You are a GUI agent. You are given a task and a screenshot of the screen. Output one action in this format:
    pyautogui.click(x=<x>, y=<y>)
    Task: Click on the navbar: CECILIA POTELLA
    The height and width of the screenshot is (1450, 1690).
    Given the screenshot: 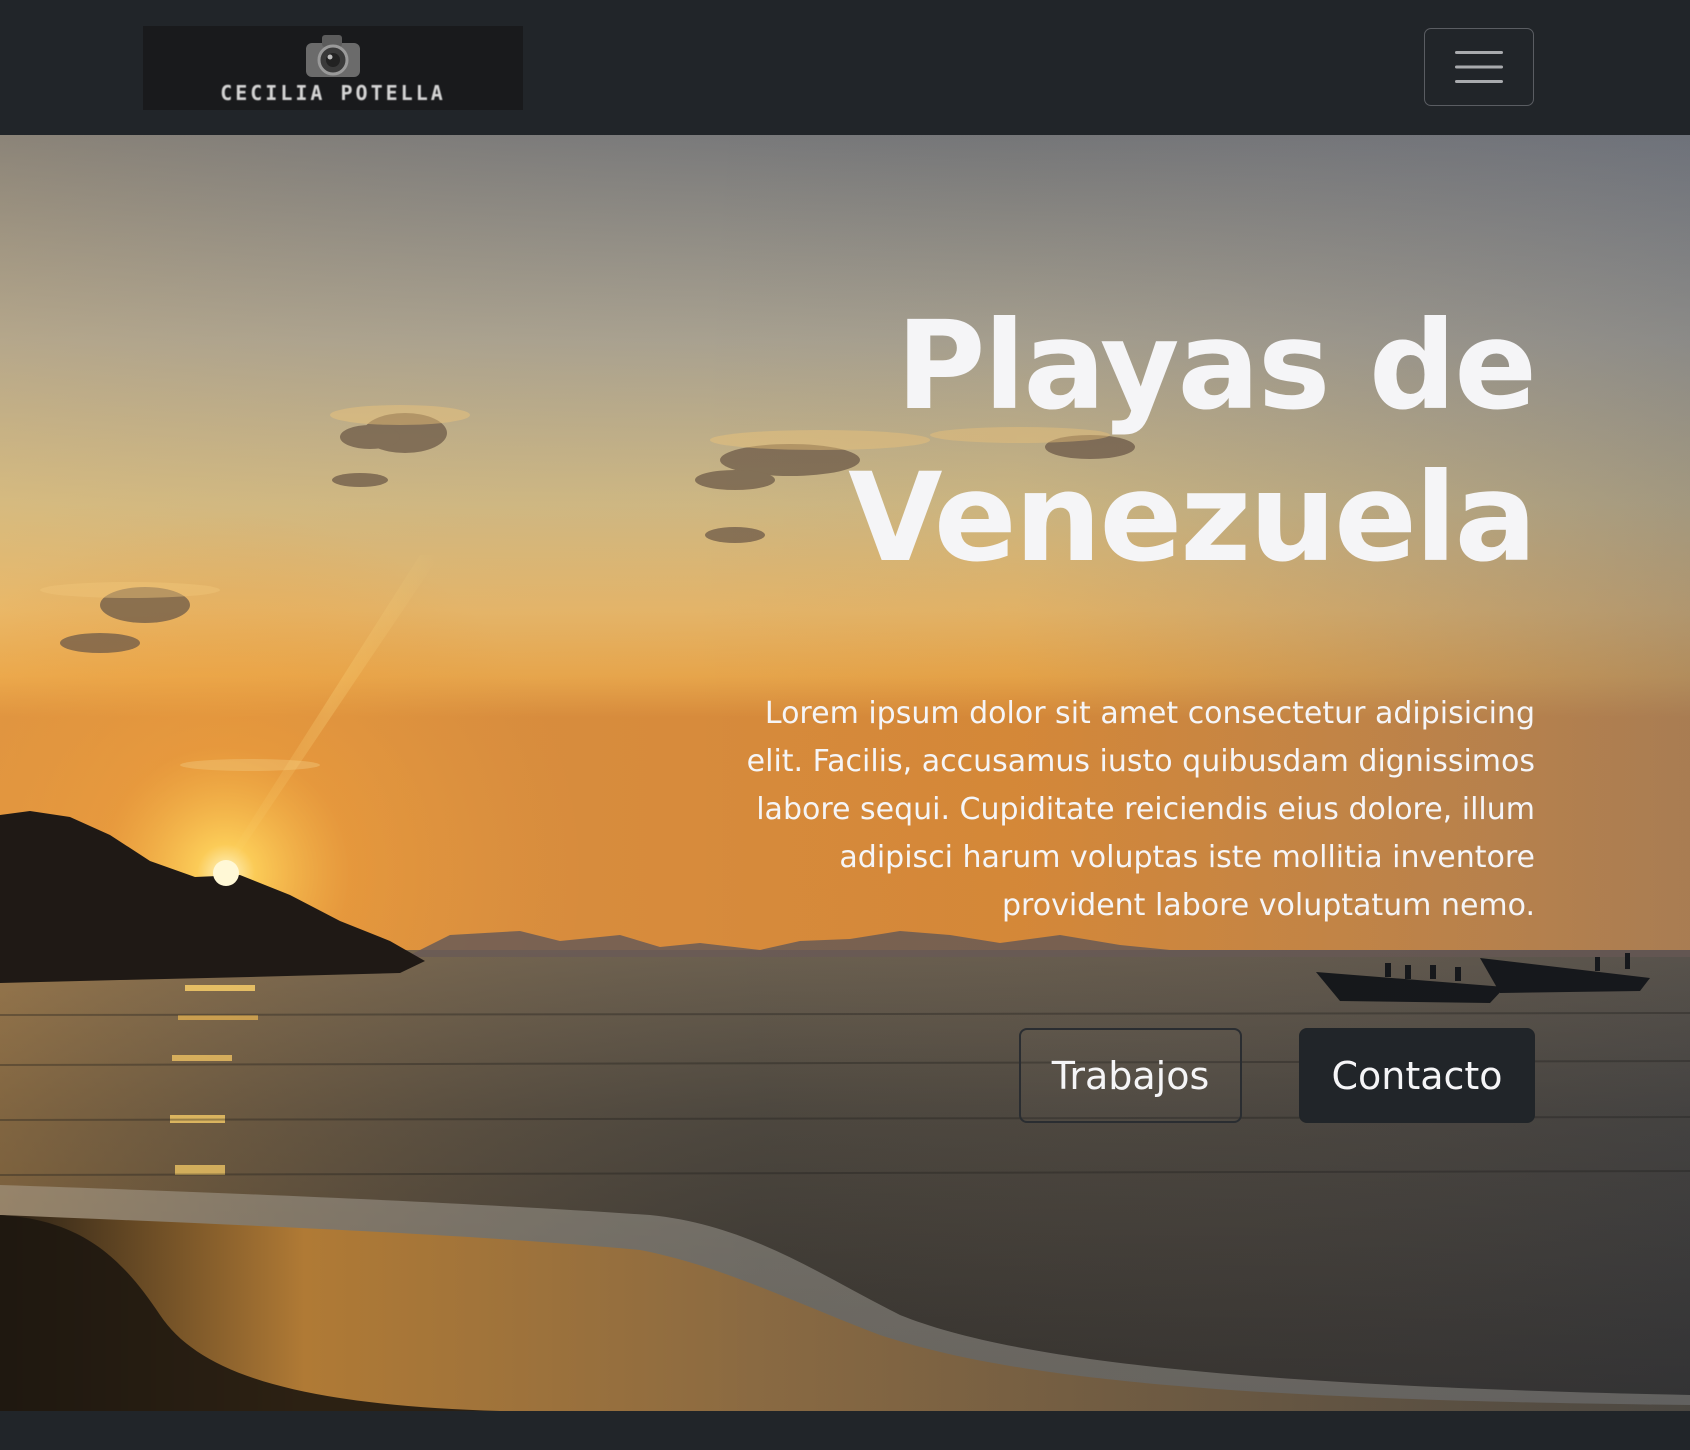 What is the action you would take?
    pyautogui.click(x=845, y=67)
    